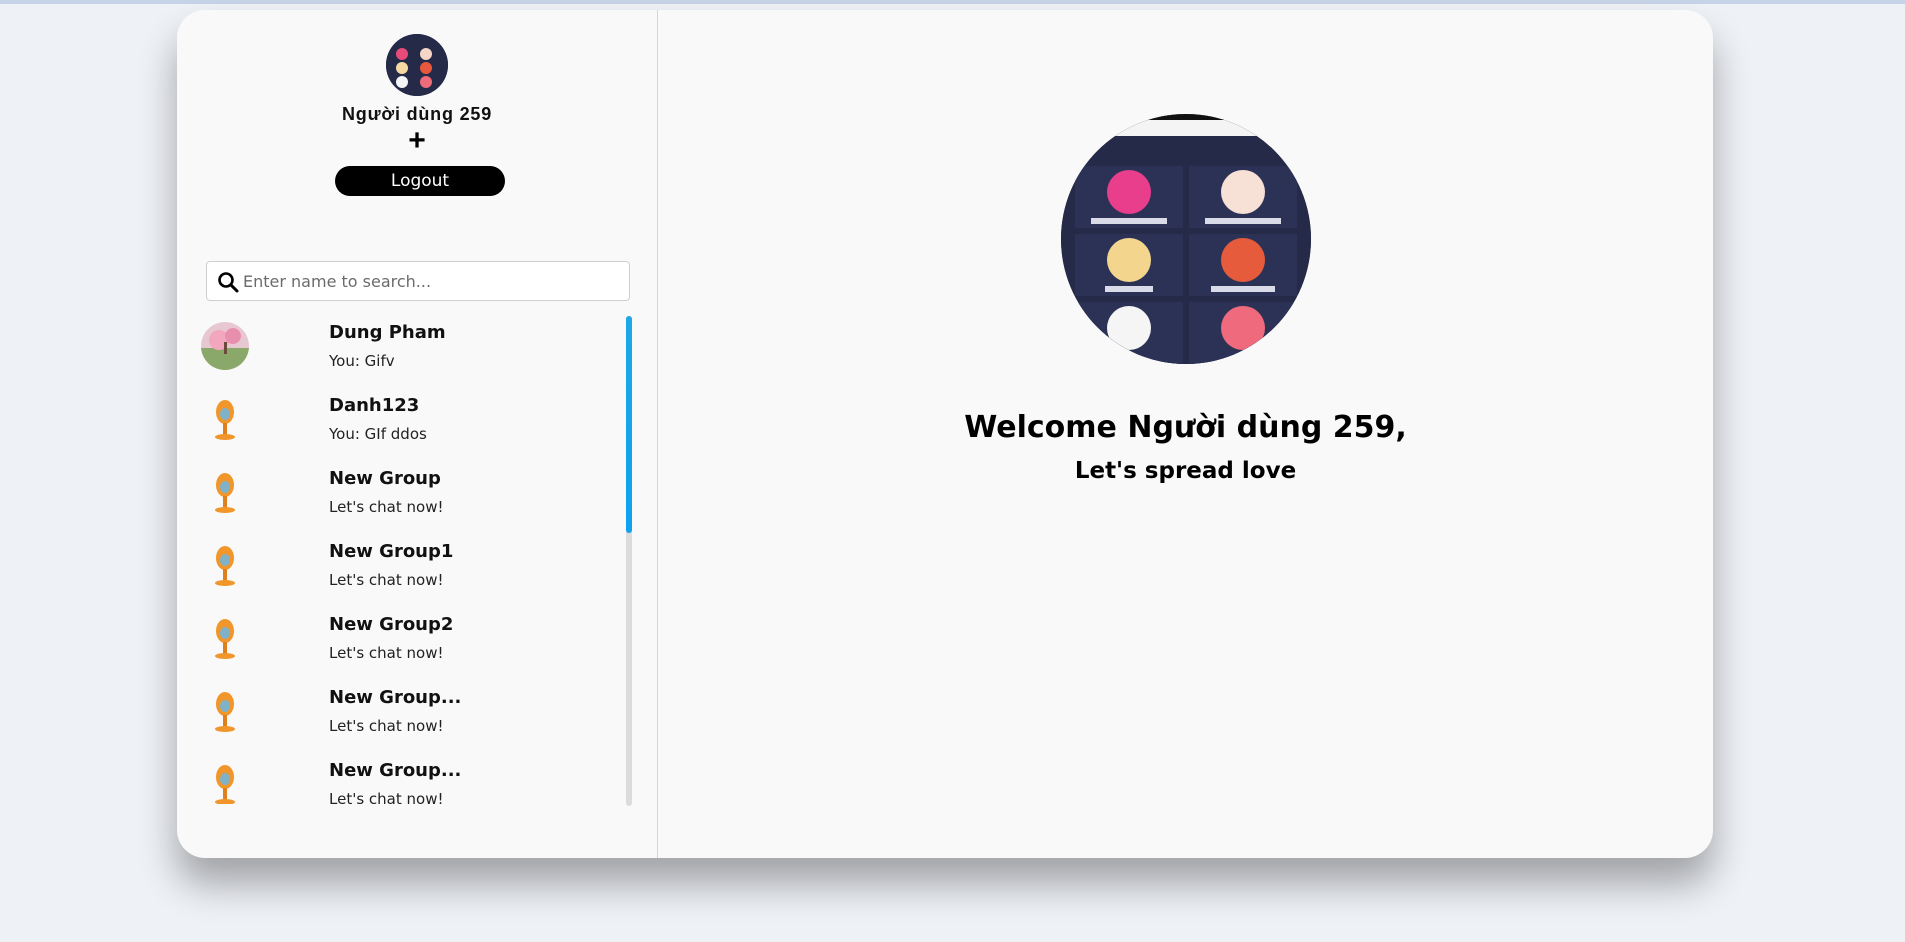  Describe the element at coordinates (417, 114) in the screenshot. I see `user-name: Người dùng 259` at that location.